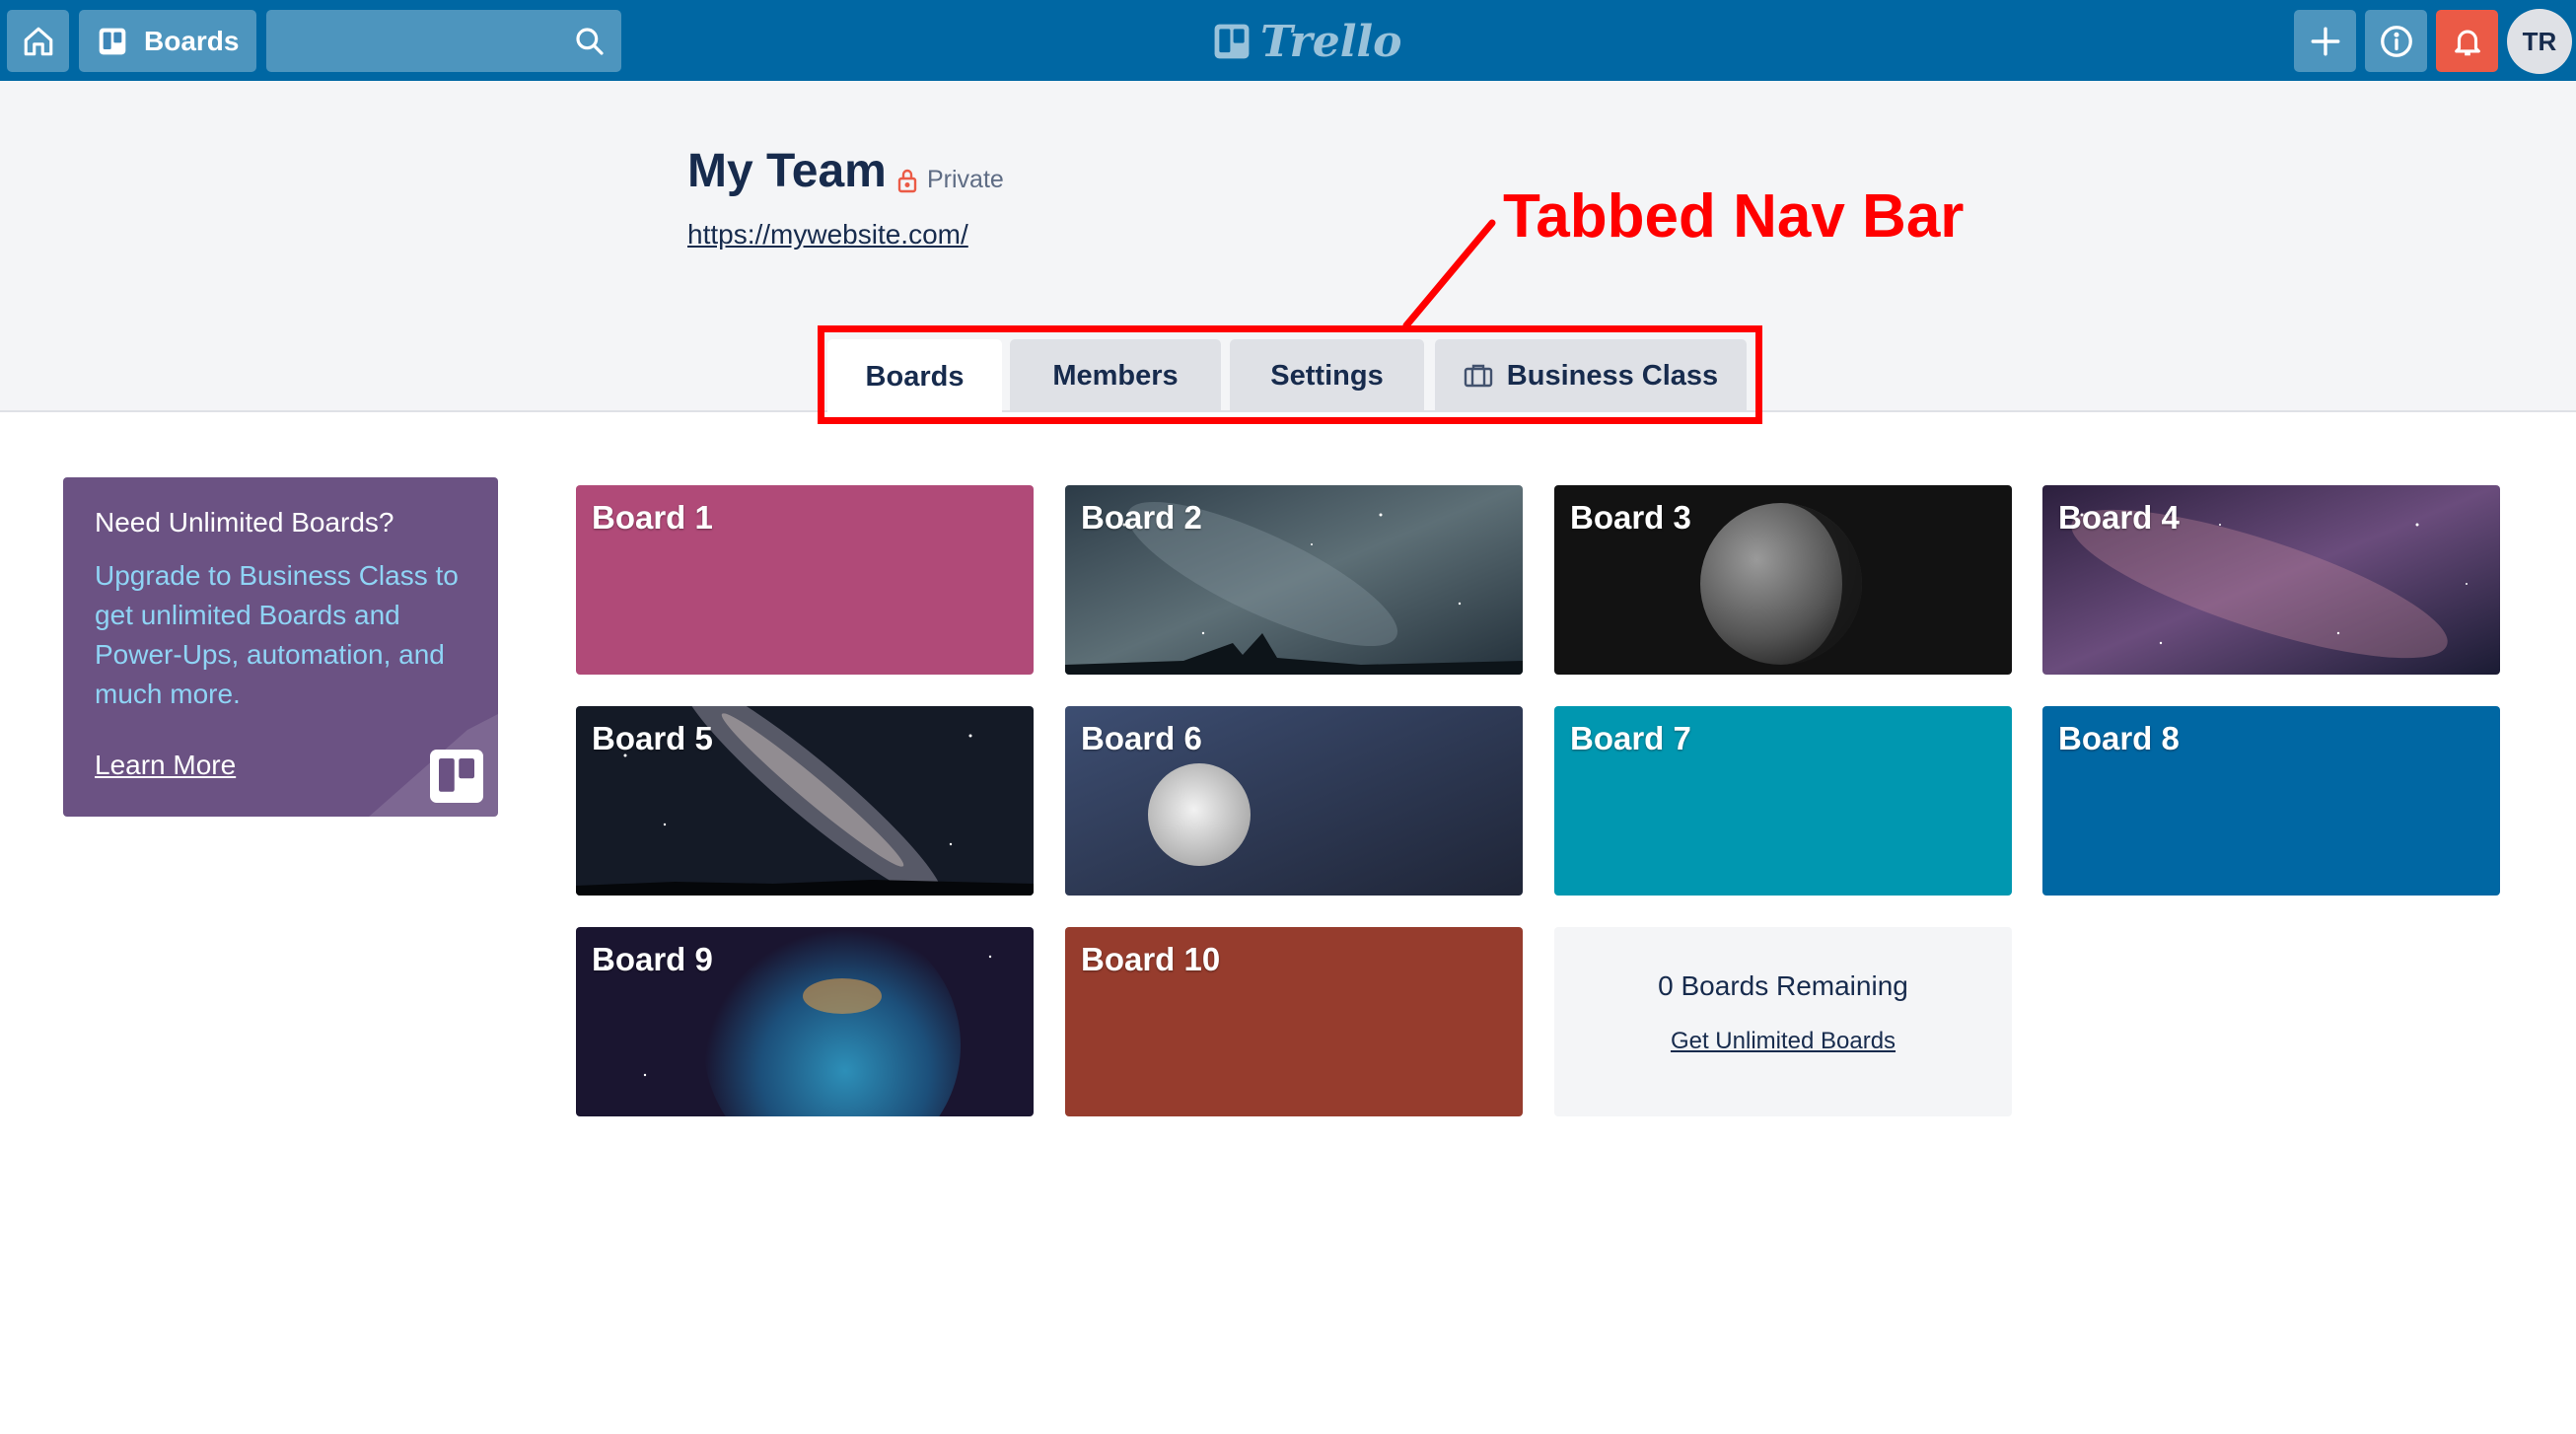 This screenshot has width=2576, height=1434. Describe the element at coordinates (966, 179) in the screenshot. I see `privacy-label: Private` at that location.